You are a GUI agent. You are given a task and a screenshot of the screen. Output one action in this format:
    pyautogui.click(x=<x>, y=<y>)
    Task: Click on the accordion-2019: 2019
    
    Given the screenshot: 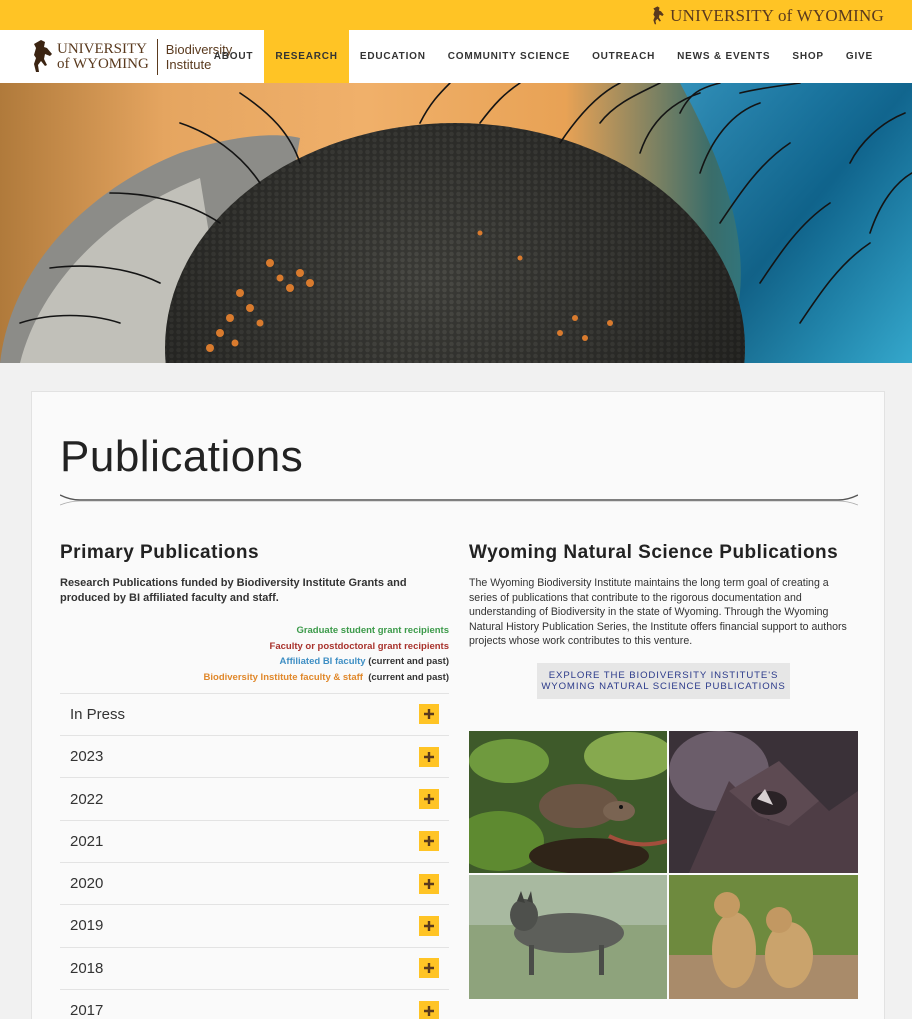 What is the action you would take?
    pyautogui.click(x=254, y=925)
    